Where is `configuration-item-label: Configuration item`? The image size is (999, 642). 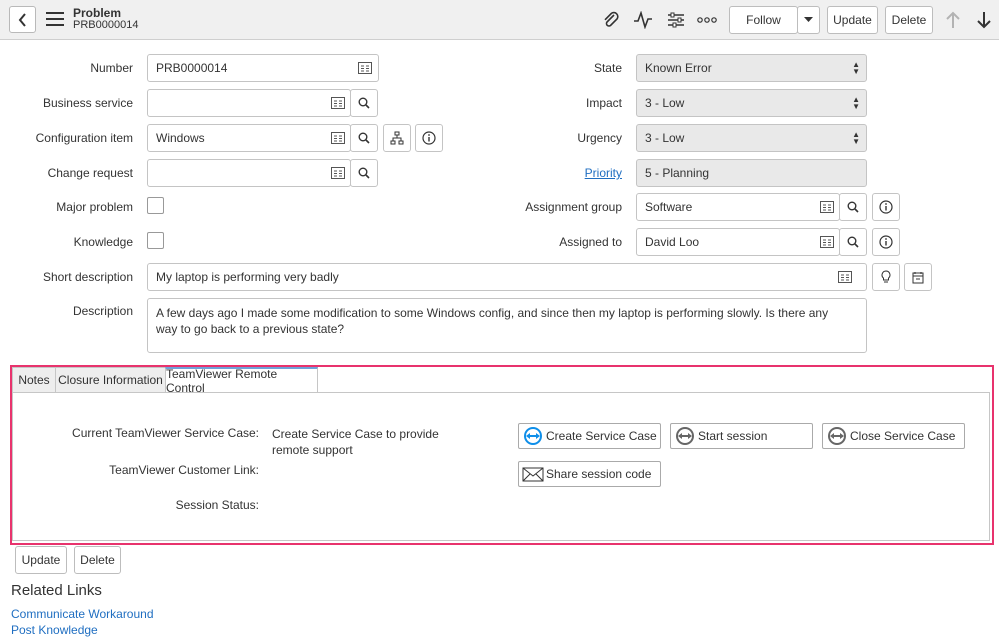
configuration-item-label: Configuration item is located at coordinates (84, 138).